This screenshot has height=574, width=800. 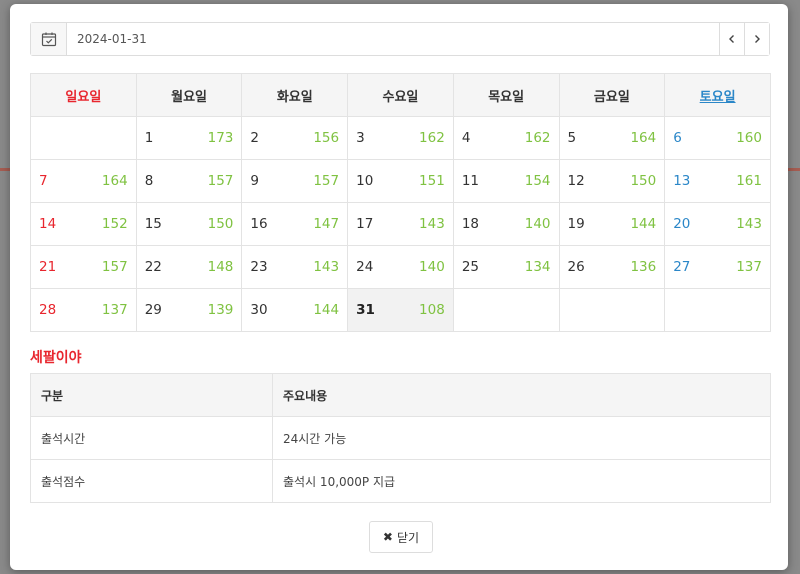 I want to click on calendar-day-cell: 23 143, so click(x=295, y=267).